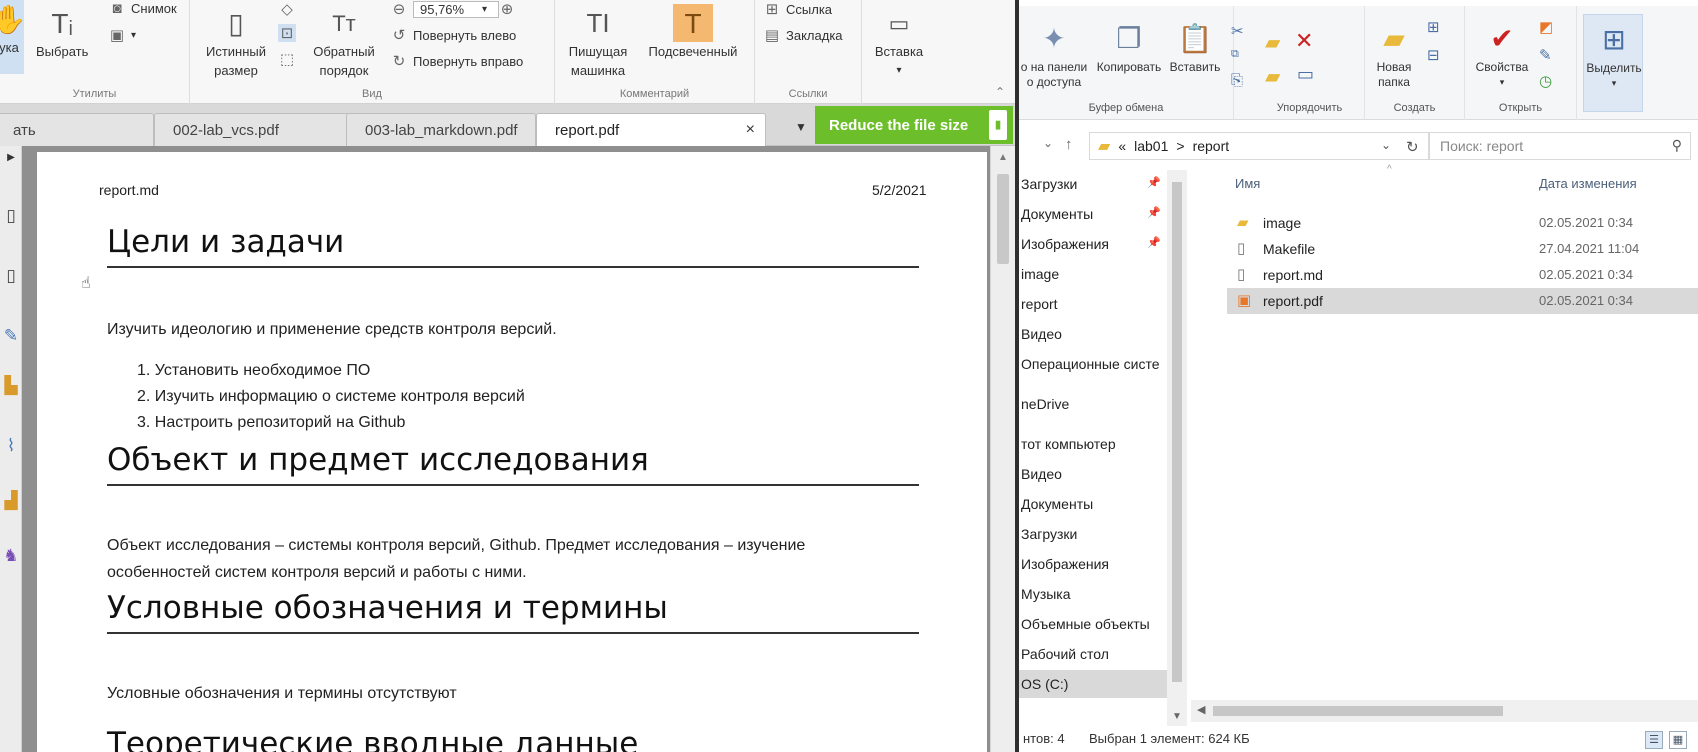 This screenshot has width=1698, height=752. What do you see at coordinates (801, 127) in the screenshot?
I see `tabs-dropdown-icon: ▼` at bounding box center [801, 127].